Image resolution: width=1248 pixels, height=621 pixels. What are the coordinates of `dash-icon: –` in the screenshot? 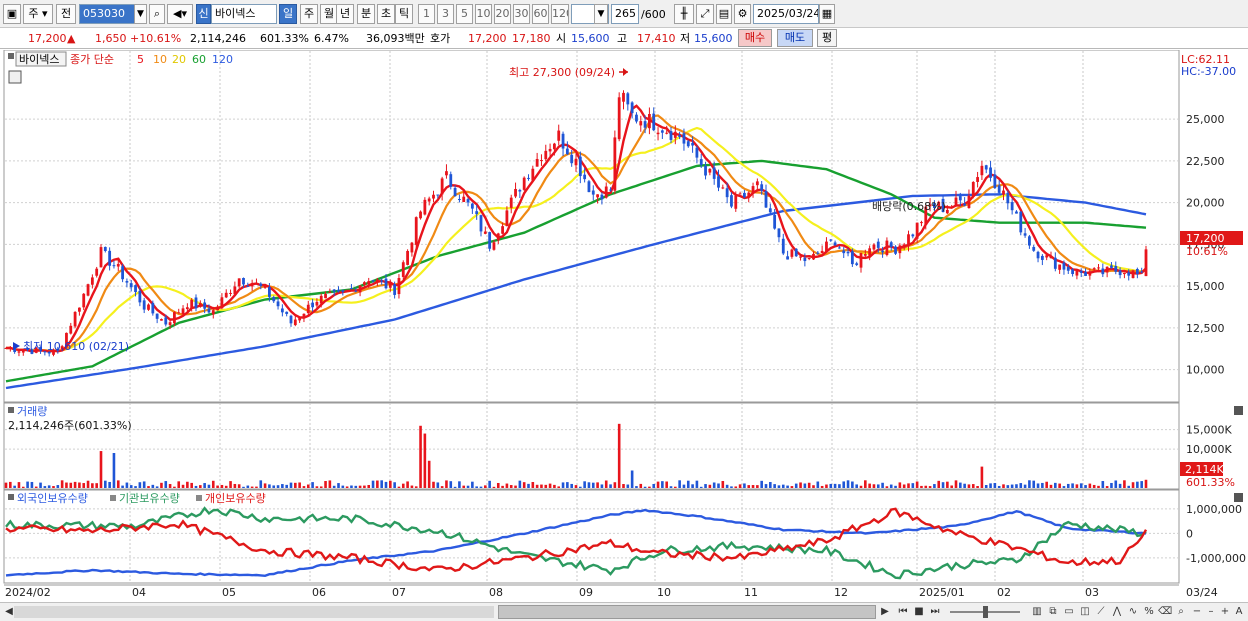 It's located at (1211, 612).